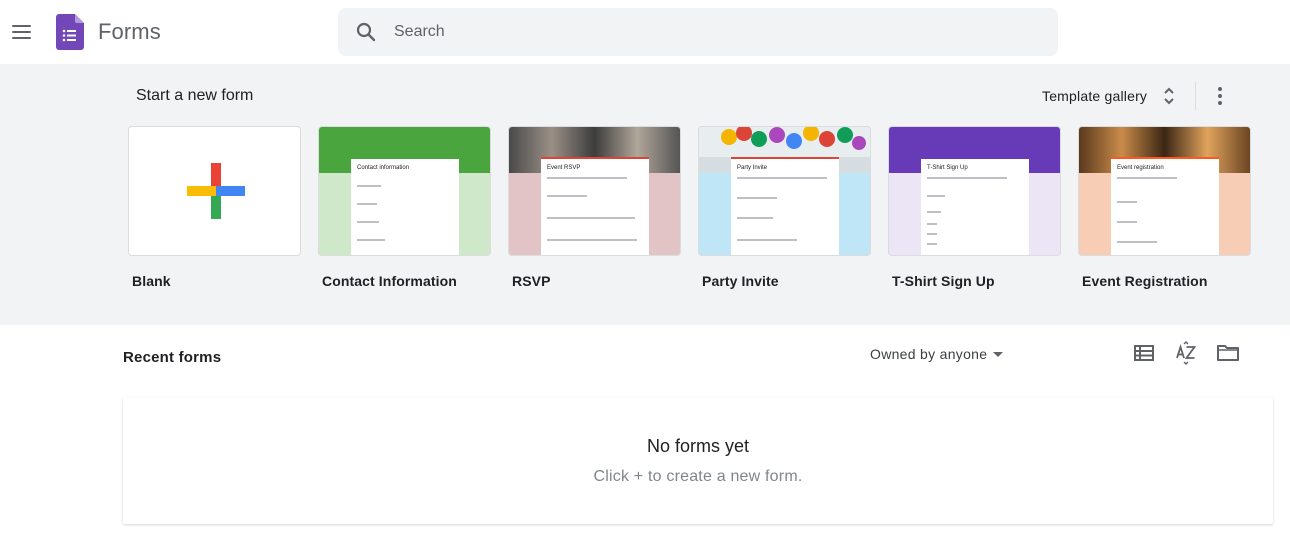 This screenshot has height=539, width=1290. I want to click on start-new-form-title: Start a new form, so click(195, 95).